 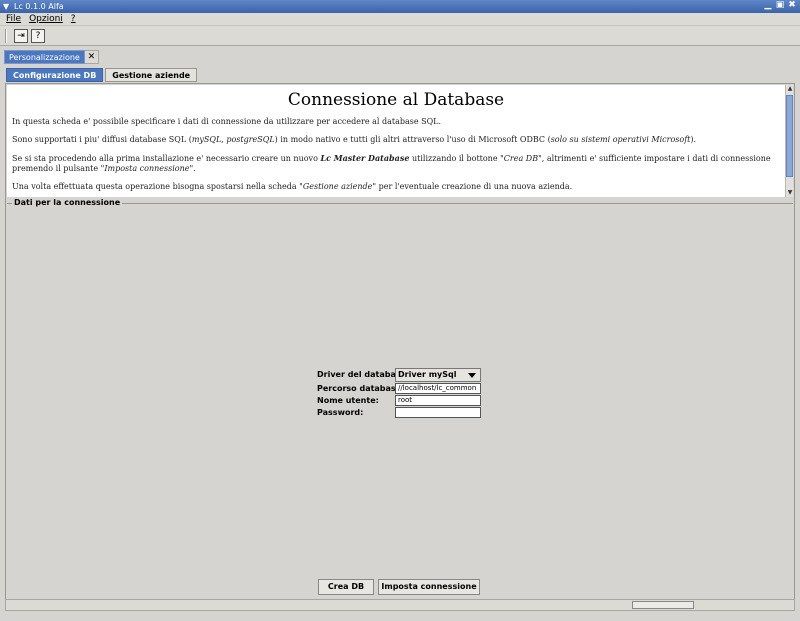 I want to click on window-menu-icon: ▼, so click(x=6, y=6).